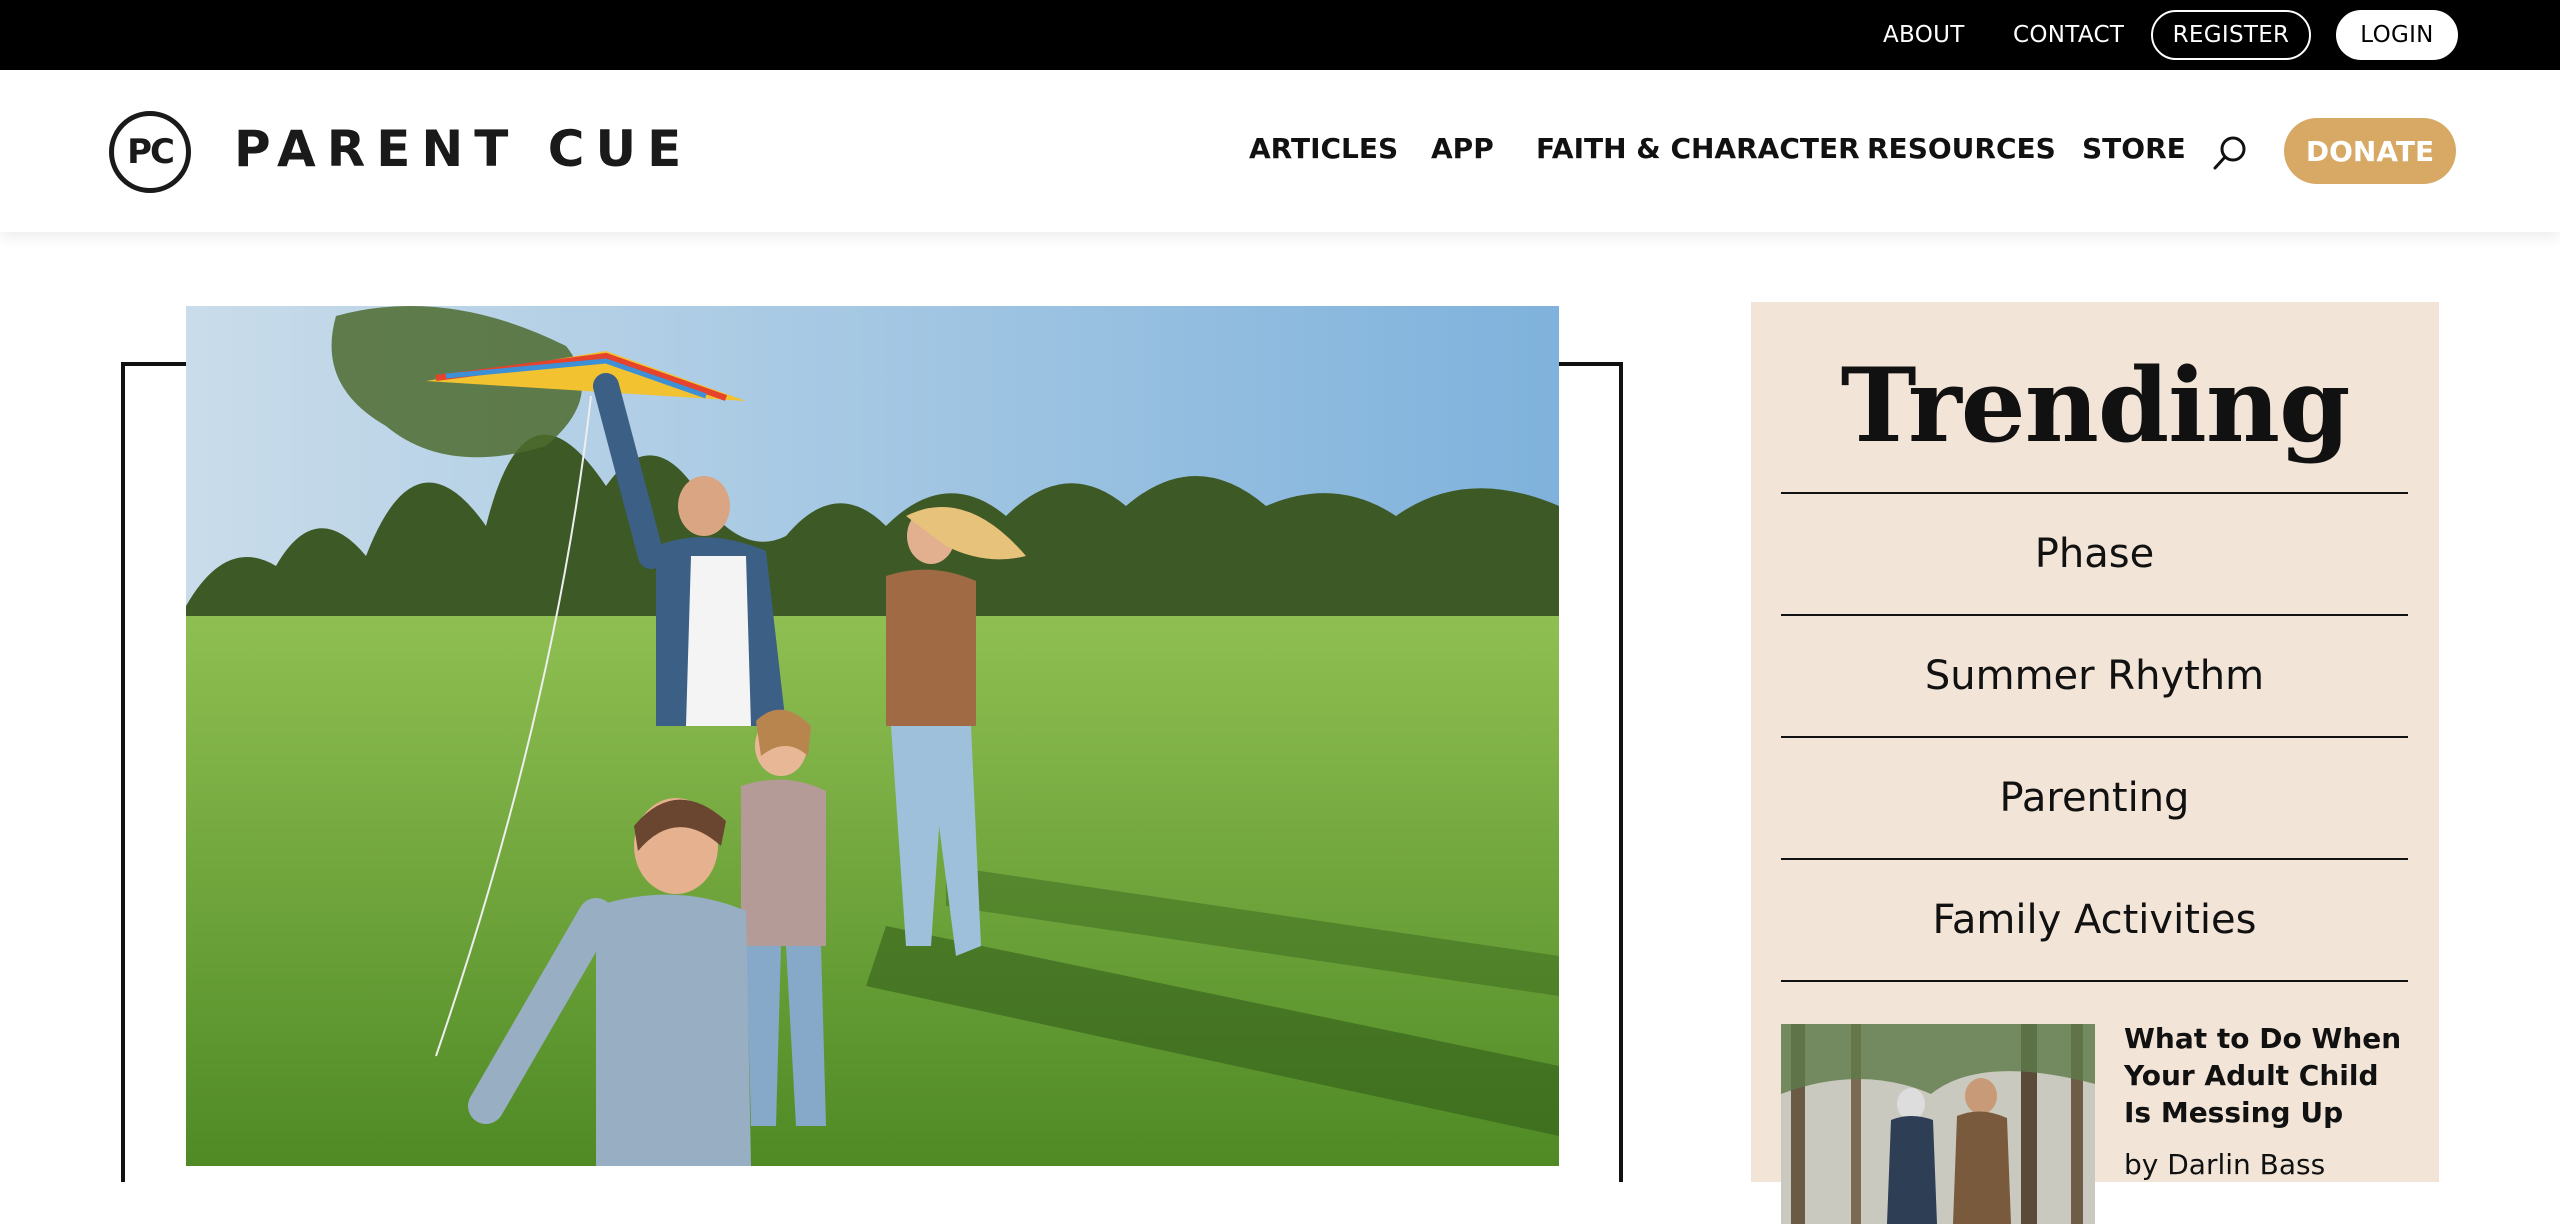  I want to click on article-author: by Darlin Bass, so click(2225, 1164).